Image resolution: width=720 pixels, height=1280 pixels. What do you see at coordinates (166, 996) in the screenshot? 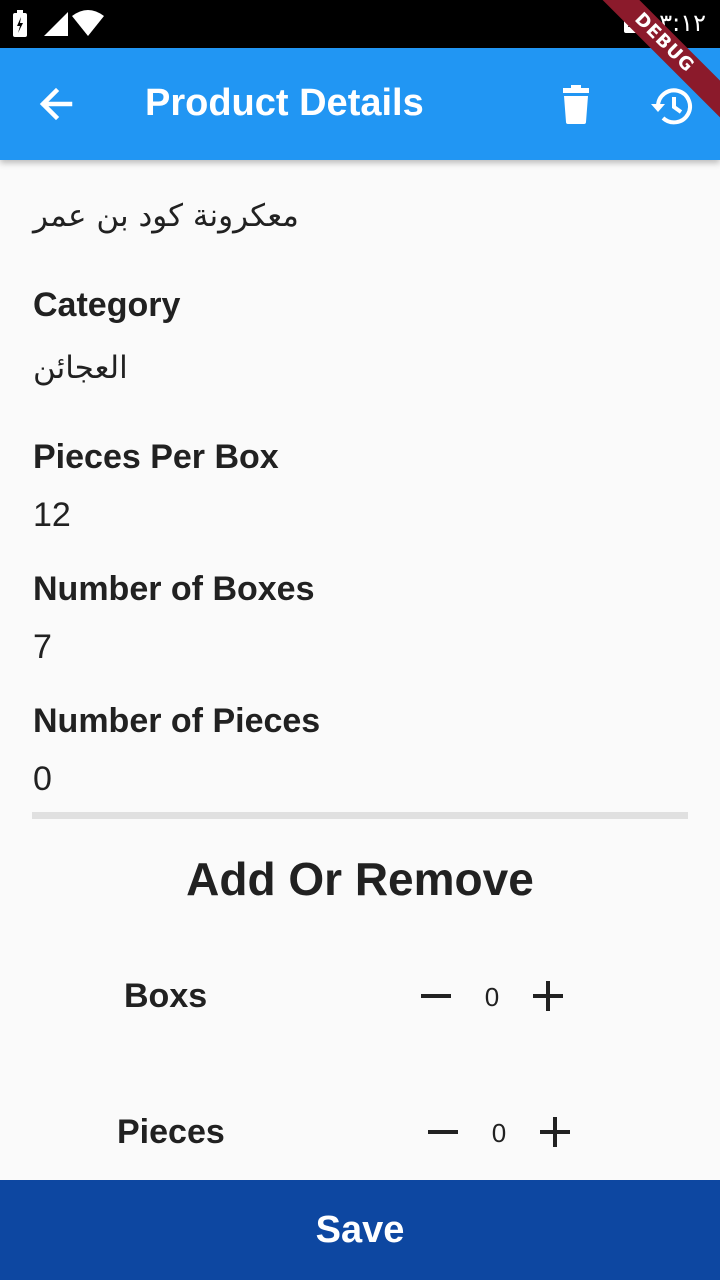
I see `boxes-label: Boxs` at bounding box center [166, 996].